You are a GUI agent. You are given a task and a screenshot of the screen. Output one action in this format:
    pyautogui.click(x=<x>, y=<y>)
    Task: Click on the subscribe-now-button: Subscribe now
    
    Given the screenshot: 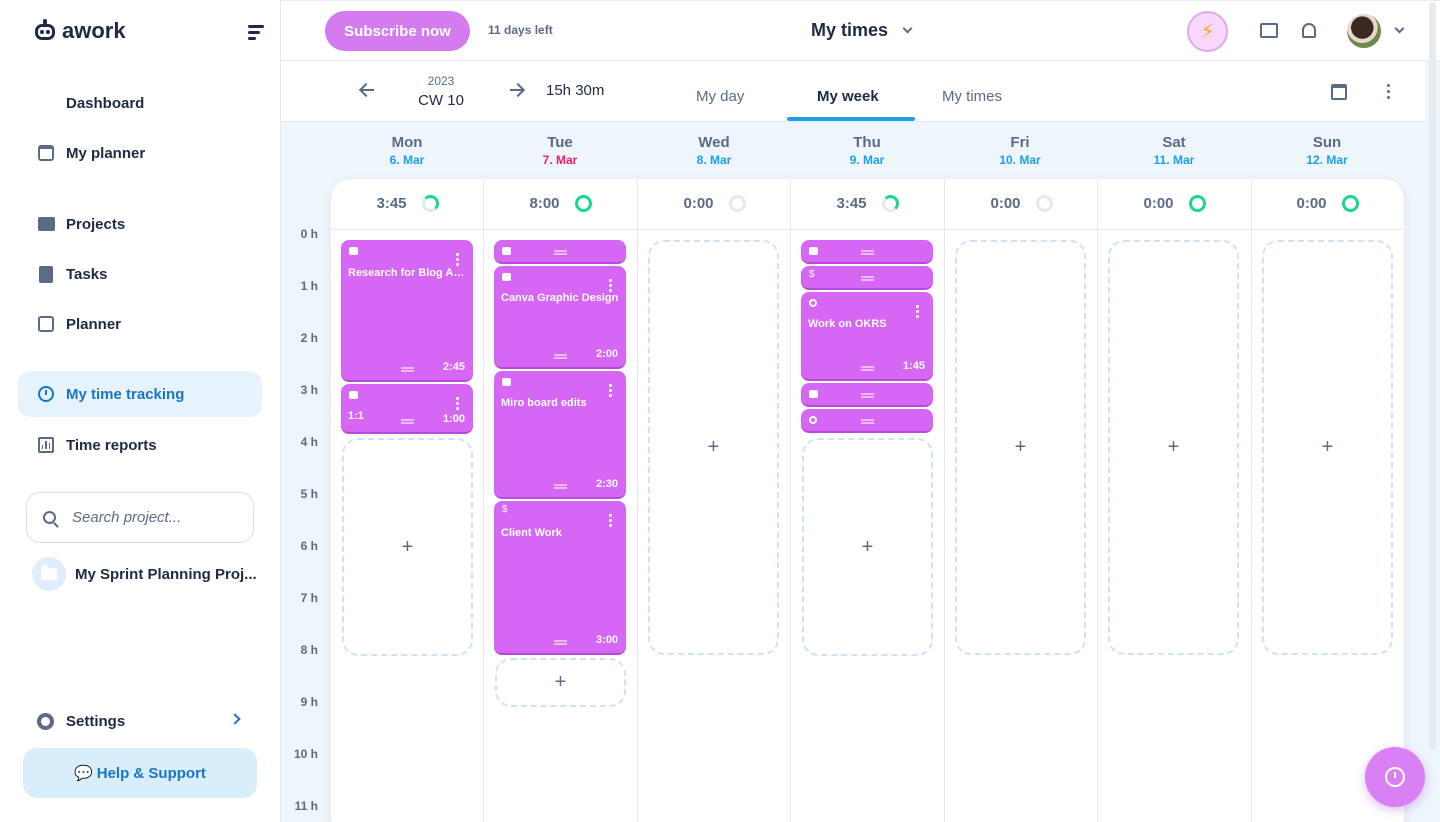 What is the action you would take?
    pyautogui.click(x=397, y=31)
    